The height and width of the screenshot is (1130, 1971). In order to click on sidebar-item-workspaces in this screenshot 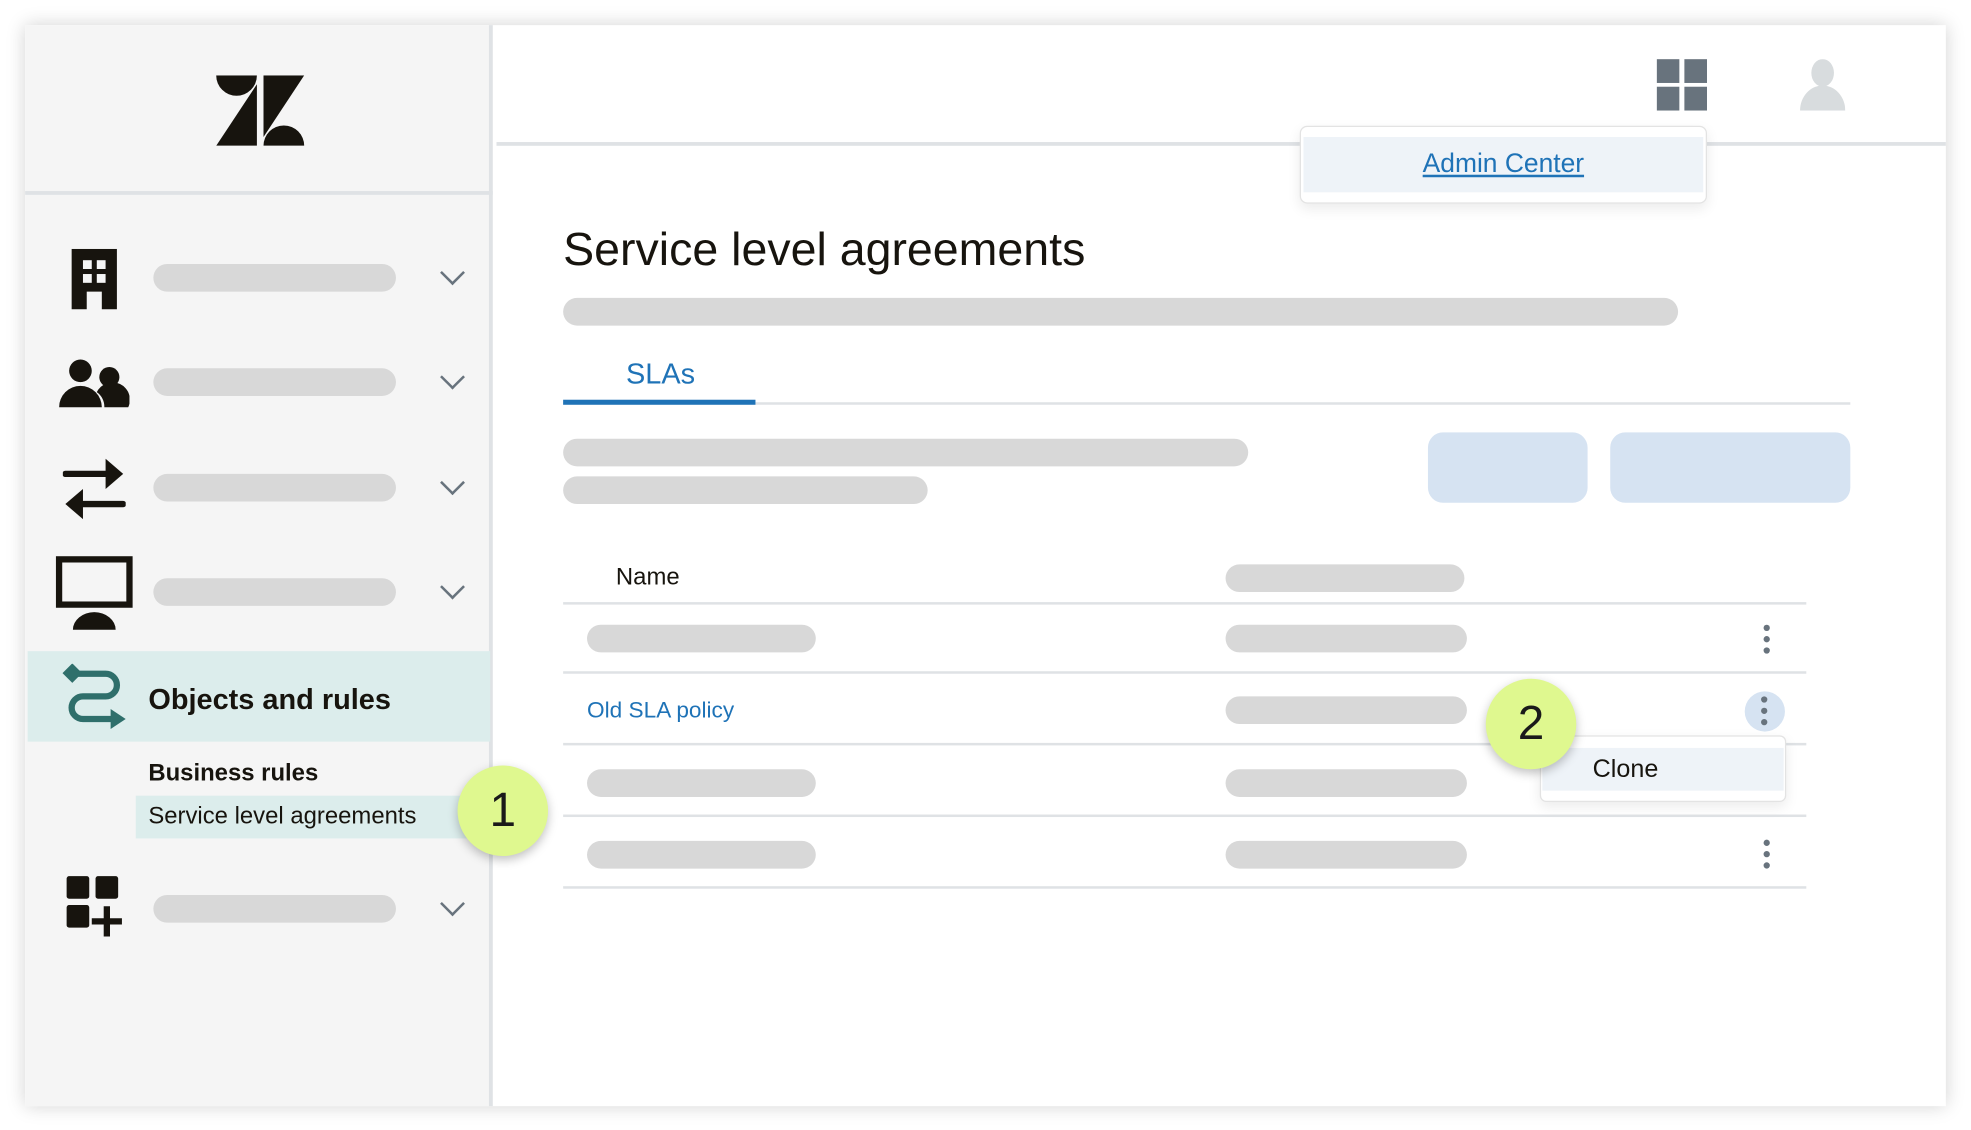, I will do `click(259, 593)`.